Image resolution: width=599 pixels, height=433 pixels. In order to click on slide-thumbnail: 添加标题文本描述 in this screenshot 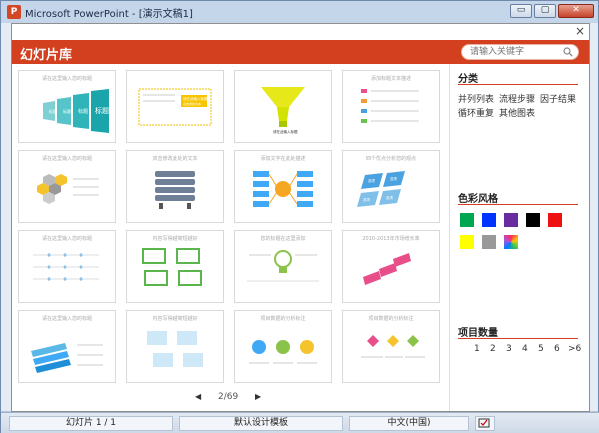, I will do `click(391, 106)`.